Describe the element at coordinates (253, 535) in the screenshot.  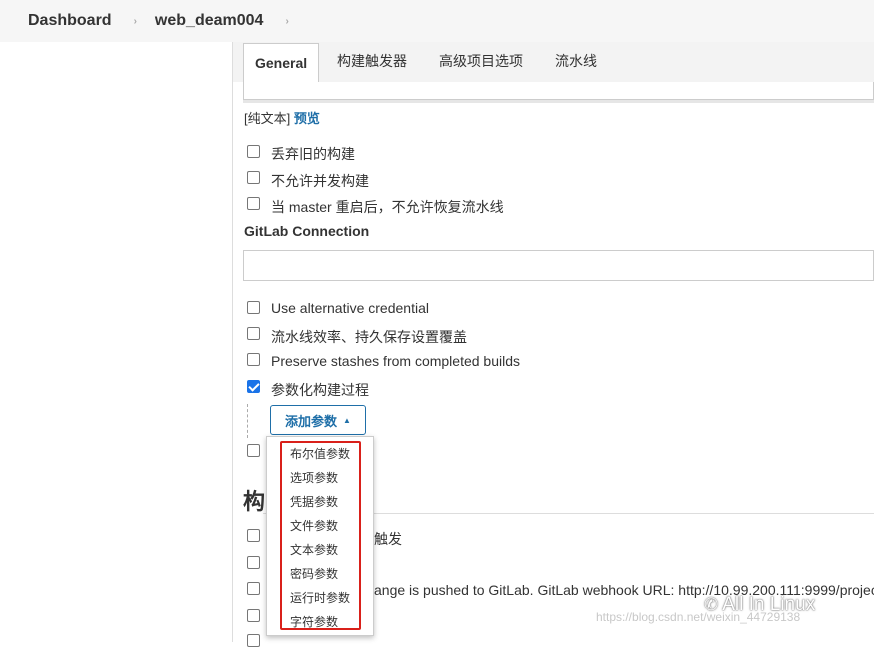
I see `trigger-option-1-checkbox` at that location.